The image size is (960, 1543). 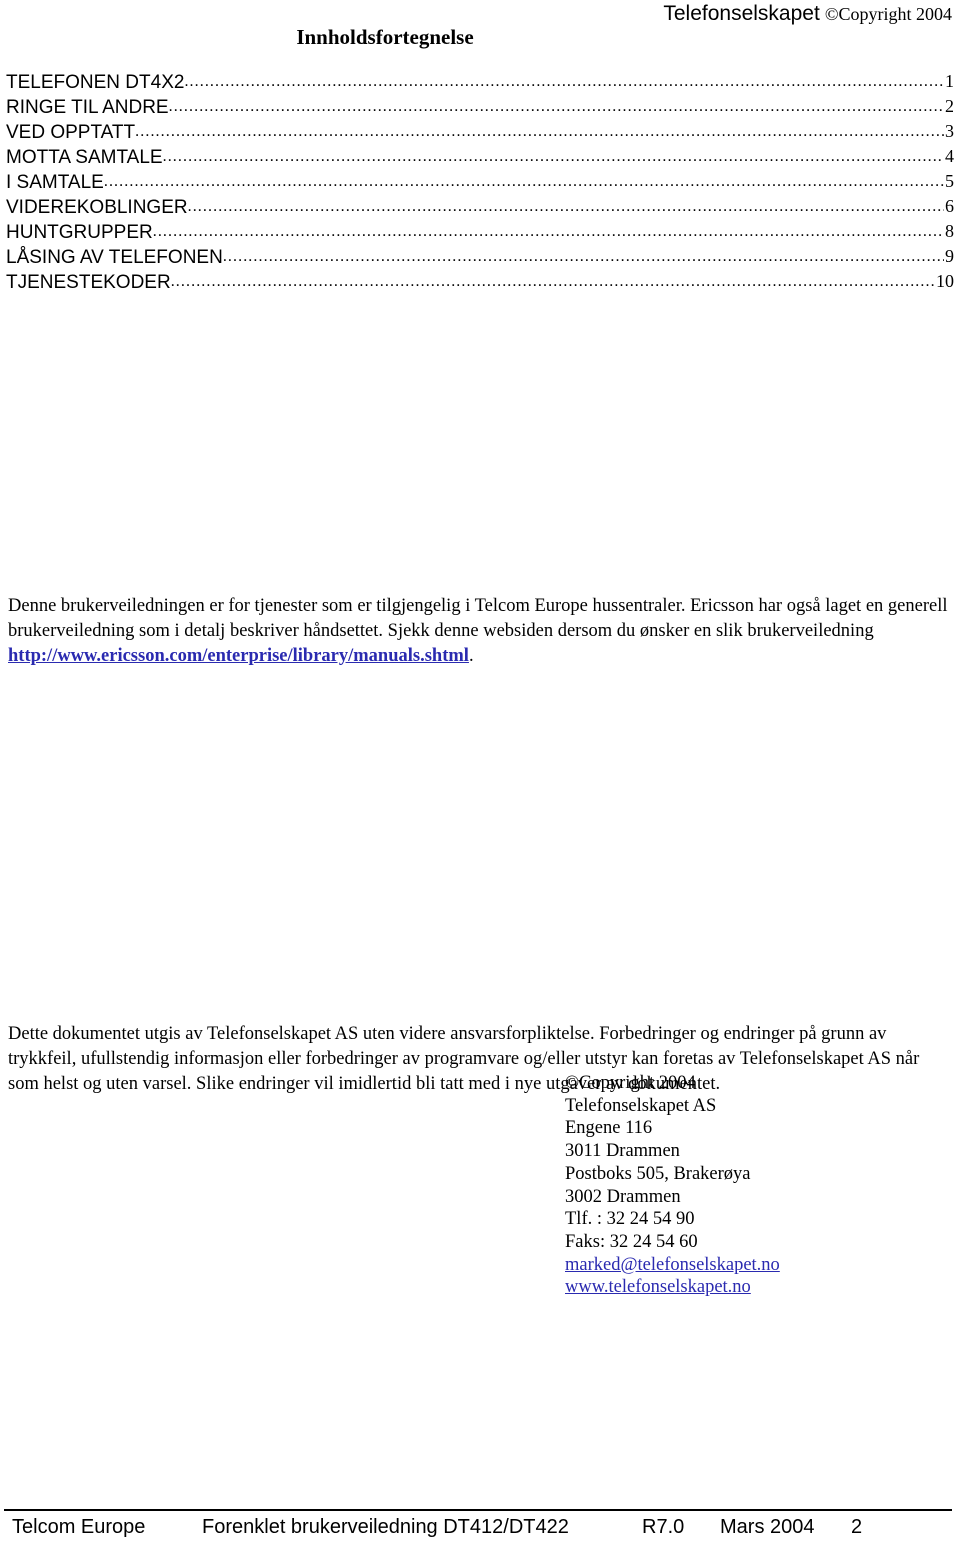 What do you see at coordinates (79, 232) in the screenshot?
I see `toc-entry-label: HUNTGRUPPER` at bounding box center [79, 232].